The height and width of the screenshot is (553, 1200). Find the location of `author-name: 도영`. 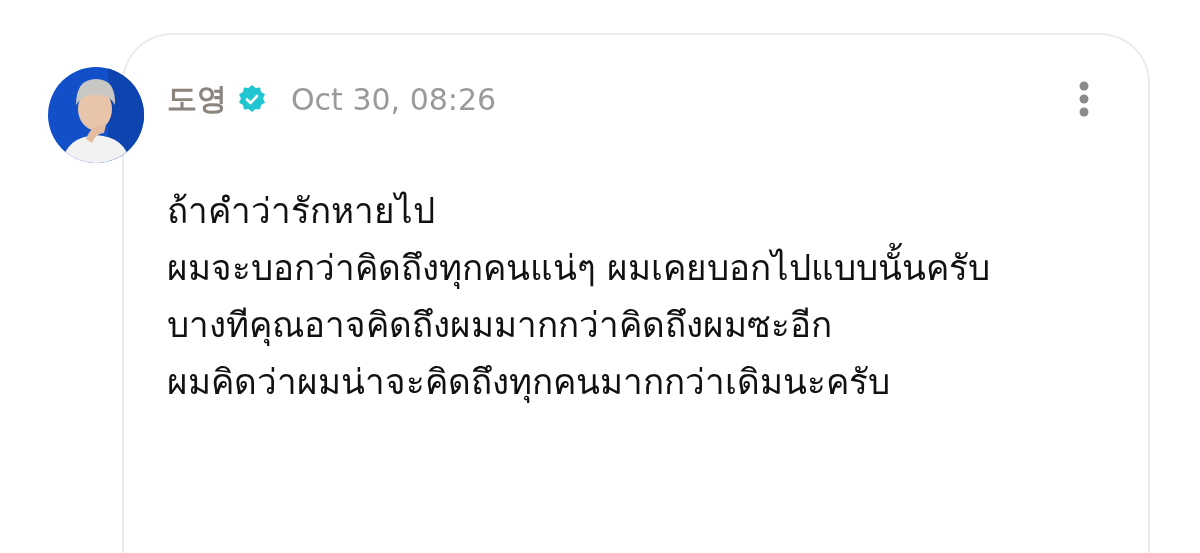

author-name: 도영 is located at coordinates (197, 99).